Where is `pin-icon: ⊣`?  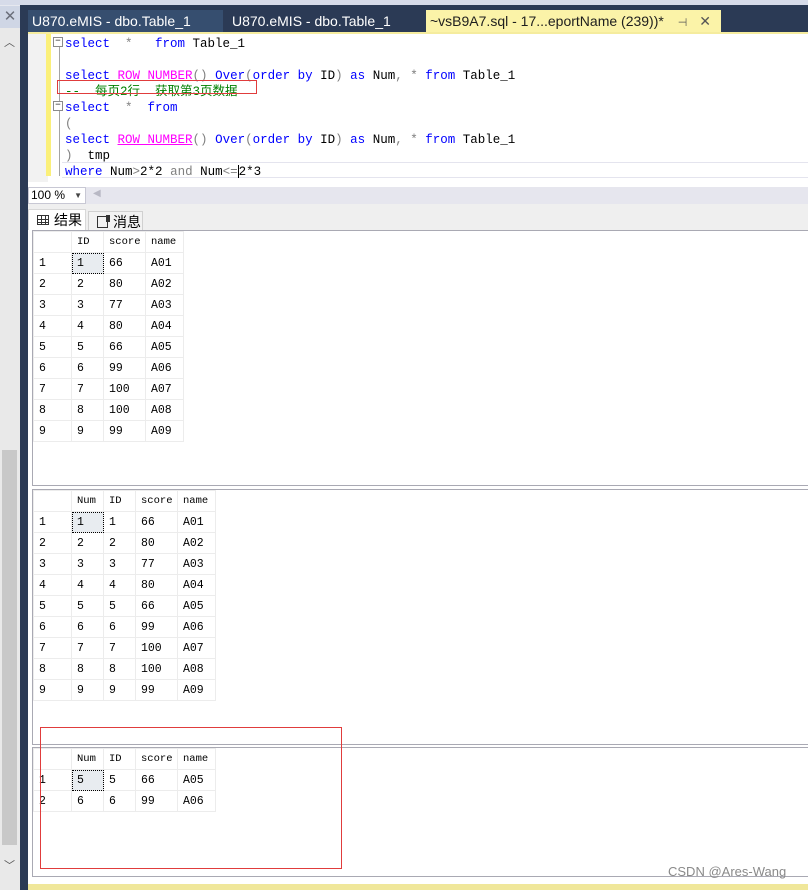 pin-icon: ⊣ is located at coordinates (683, 23).